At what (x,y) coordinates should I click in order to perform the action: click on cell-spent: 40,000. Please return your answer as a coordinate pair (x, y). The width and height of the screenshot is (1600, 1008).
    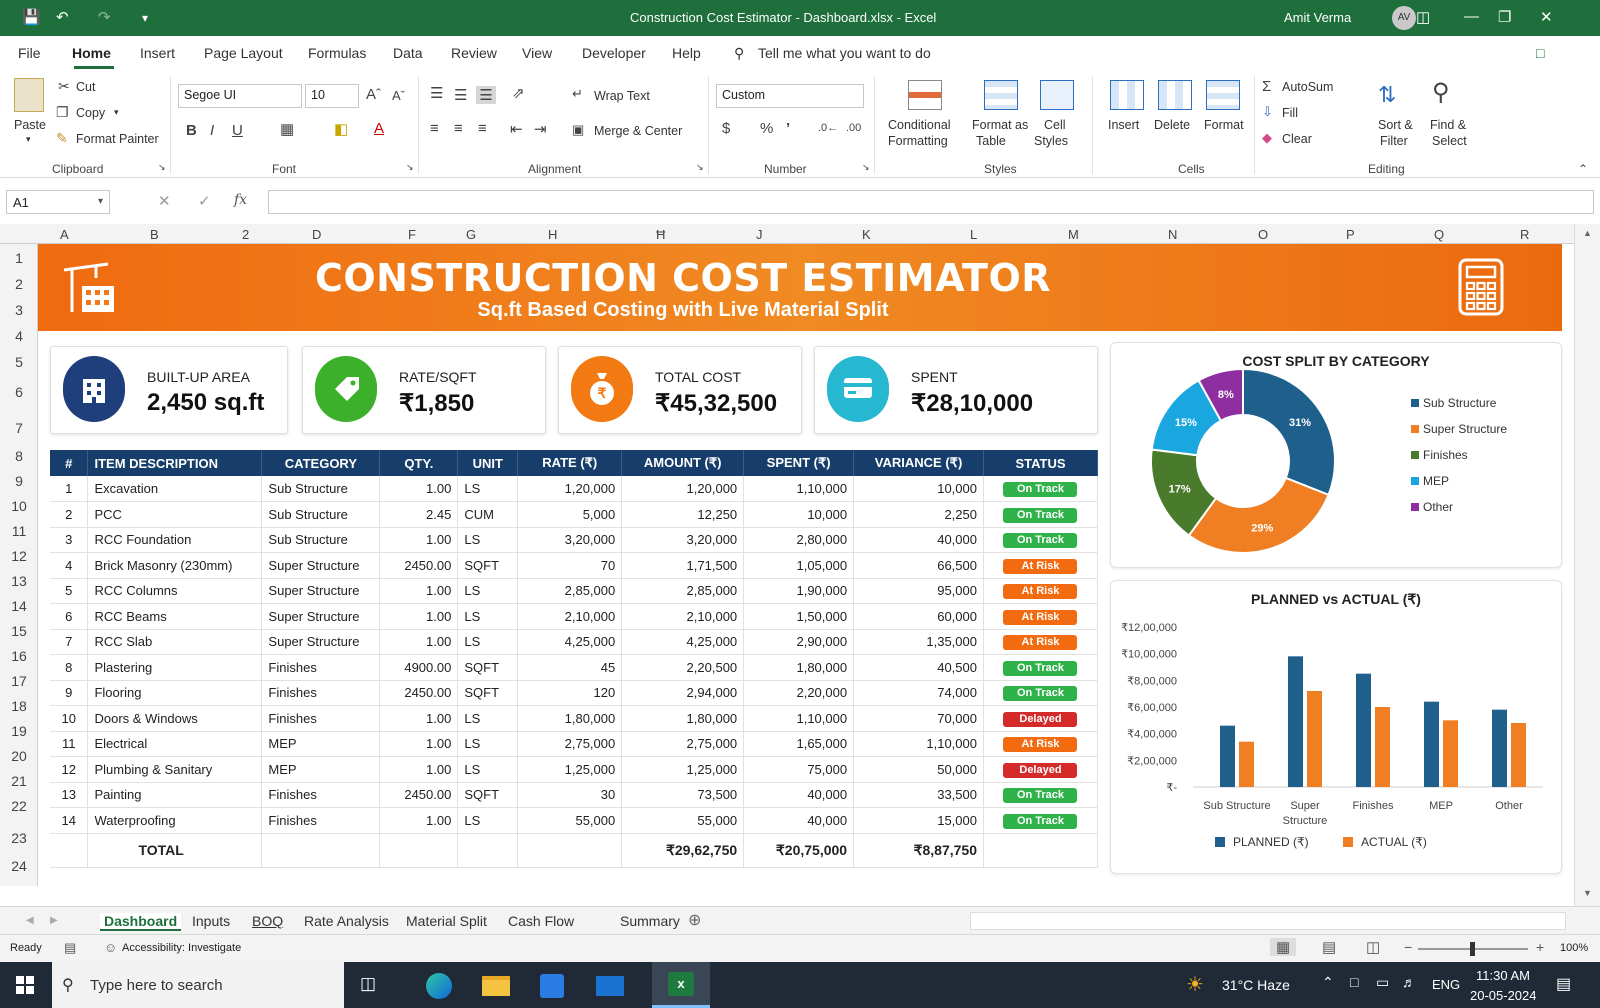
    Looking at the image, I should click on (799, 820).